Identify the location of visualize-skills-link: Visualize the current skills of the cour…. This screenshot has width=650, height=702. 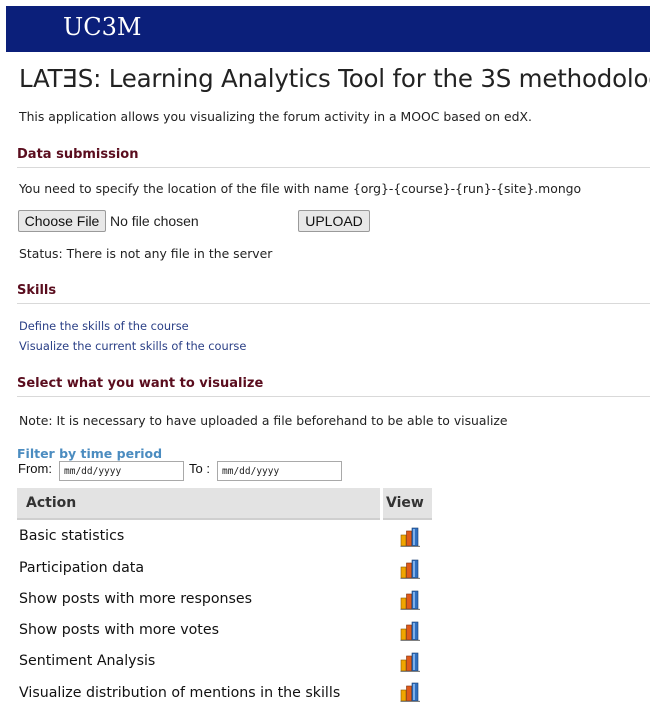
(132, 346).